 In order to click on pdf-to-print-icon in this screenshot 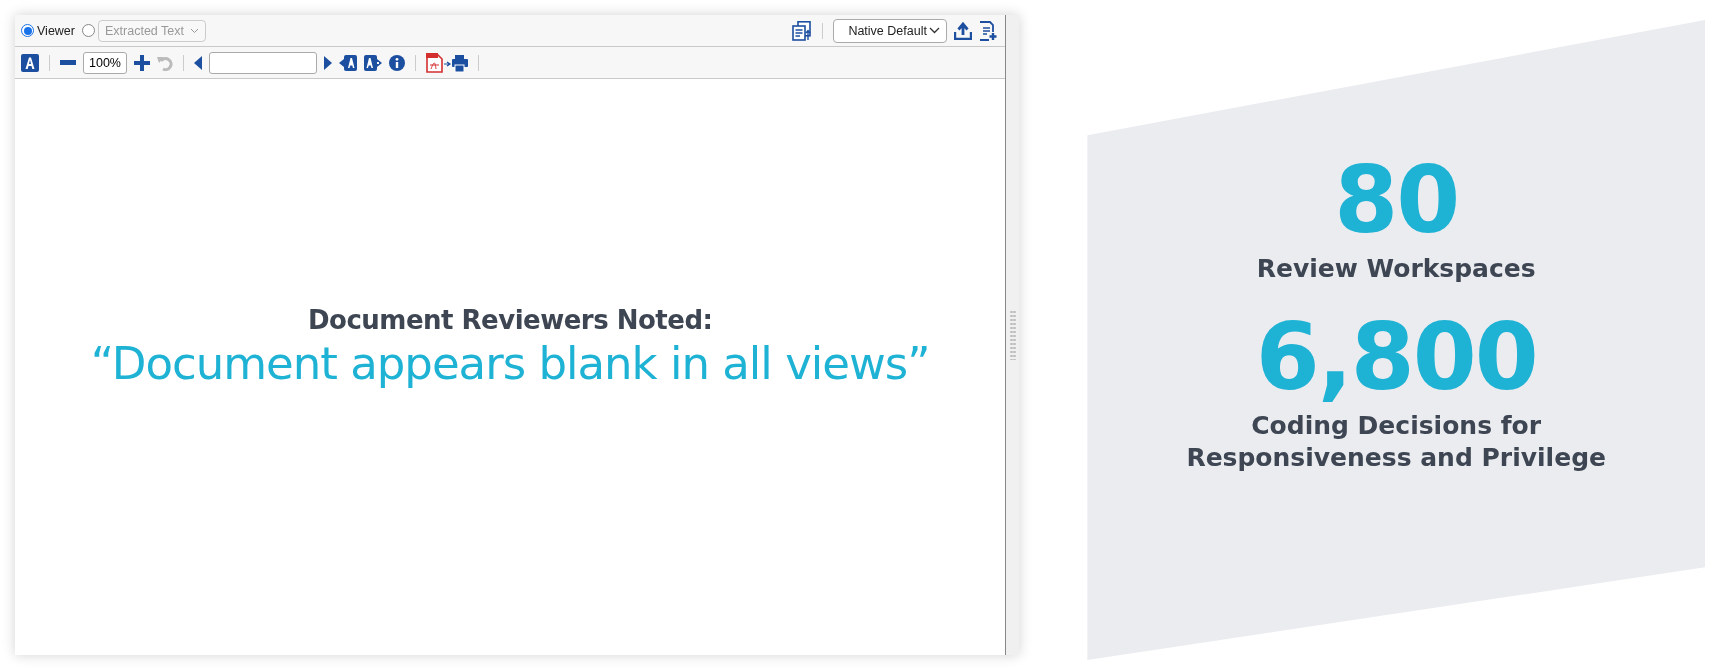, I will do `click(447, 62)`.